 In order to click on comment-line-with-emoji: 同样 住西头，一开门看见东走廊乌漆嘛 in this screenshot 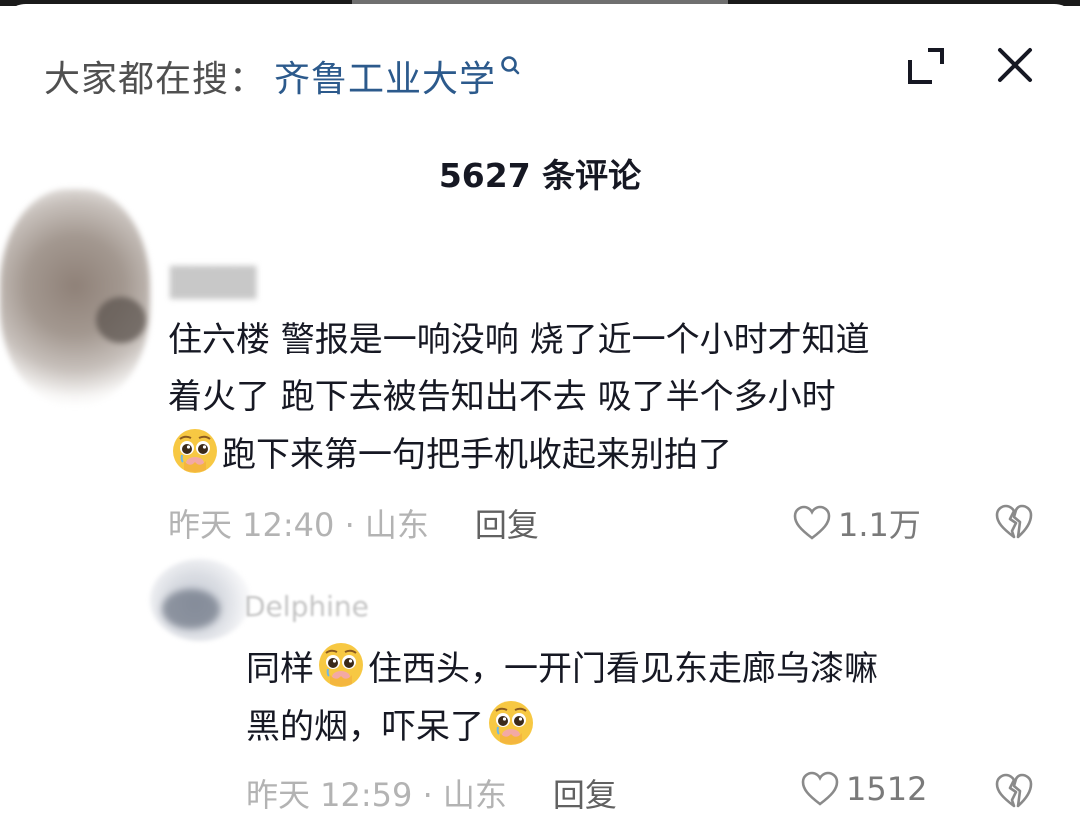, I will do `click(646, 669)`.